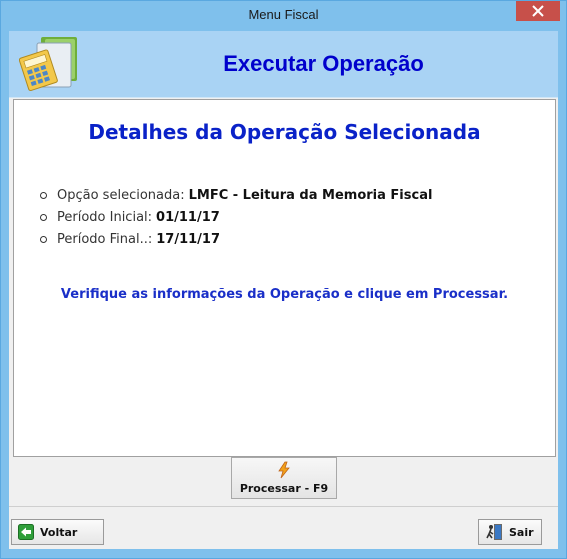  What do you see at coordinates (121, 195) in the screenshot?
I see `item-label: Opção selecionada:` at bounding box center [121, 195].